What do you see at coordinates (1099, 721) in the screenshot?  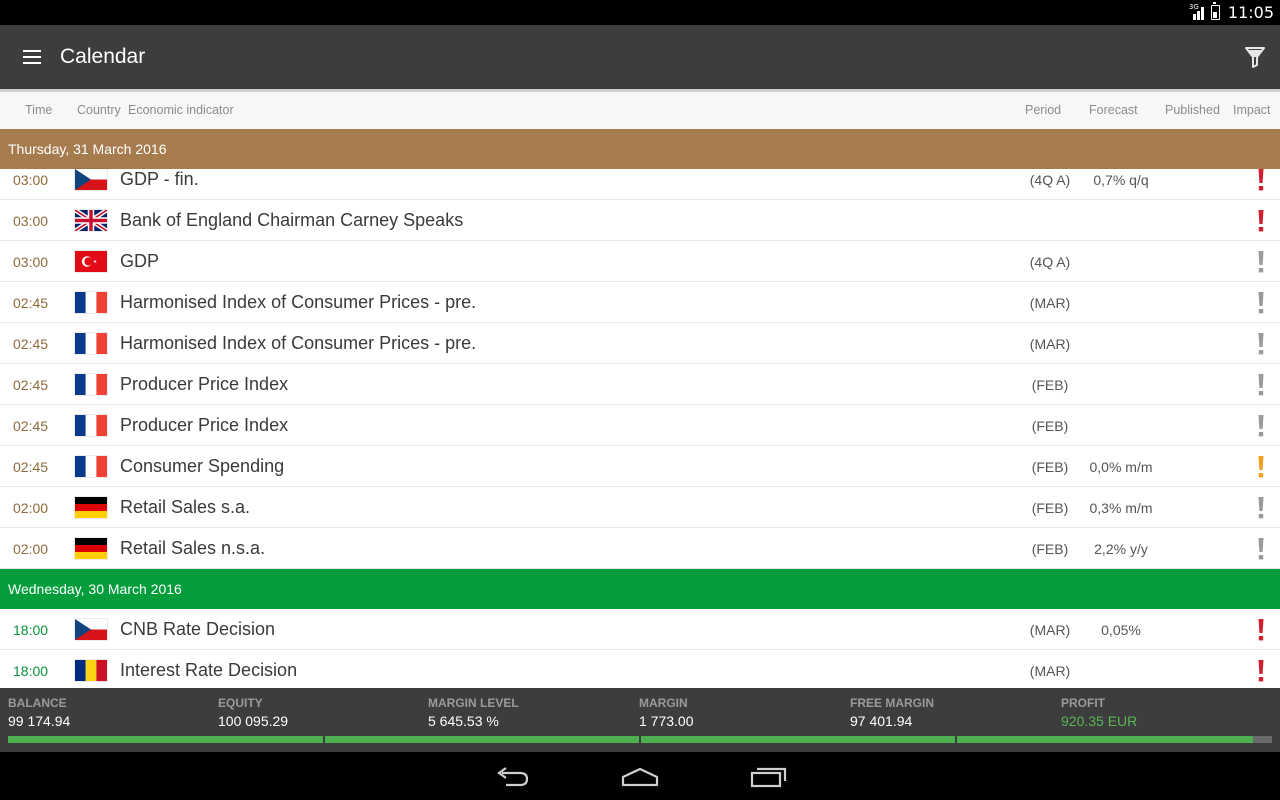 I see `profit-value: 920.35 EUR` at bounding box center [1099, 721].